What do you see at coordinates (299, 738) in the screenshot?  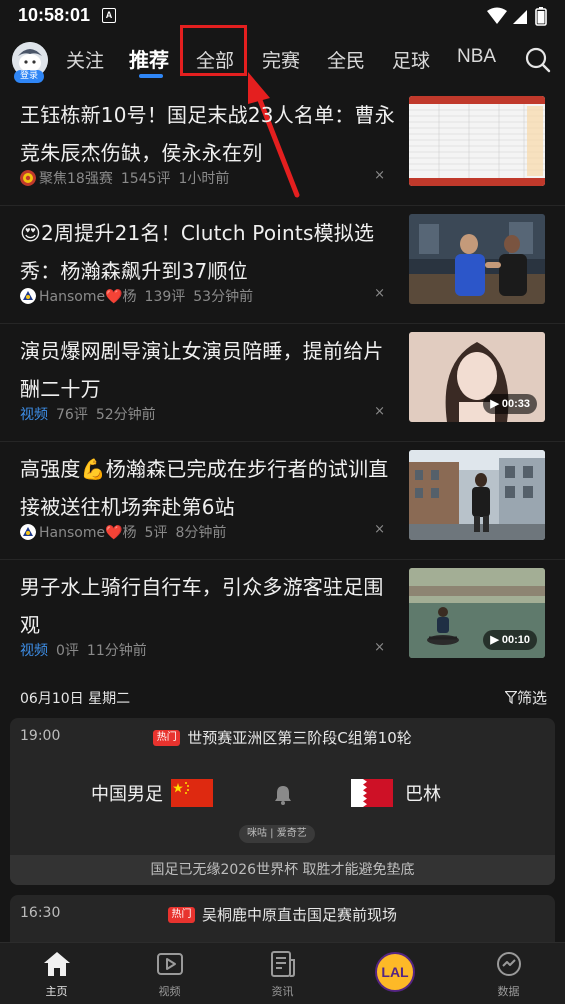 I see `match-title: 世预赛亚洲区第三阶段C组第10轮` at bounding box center [299, 738].